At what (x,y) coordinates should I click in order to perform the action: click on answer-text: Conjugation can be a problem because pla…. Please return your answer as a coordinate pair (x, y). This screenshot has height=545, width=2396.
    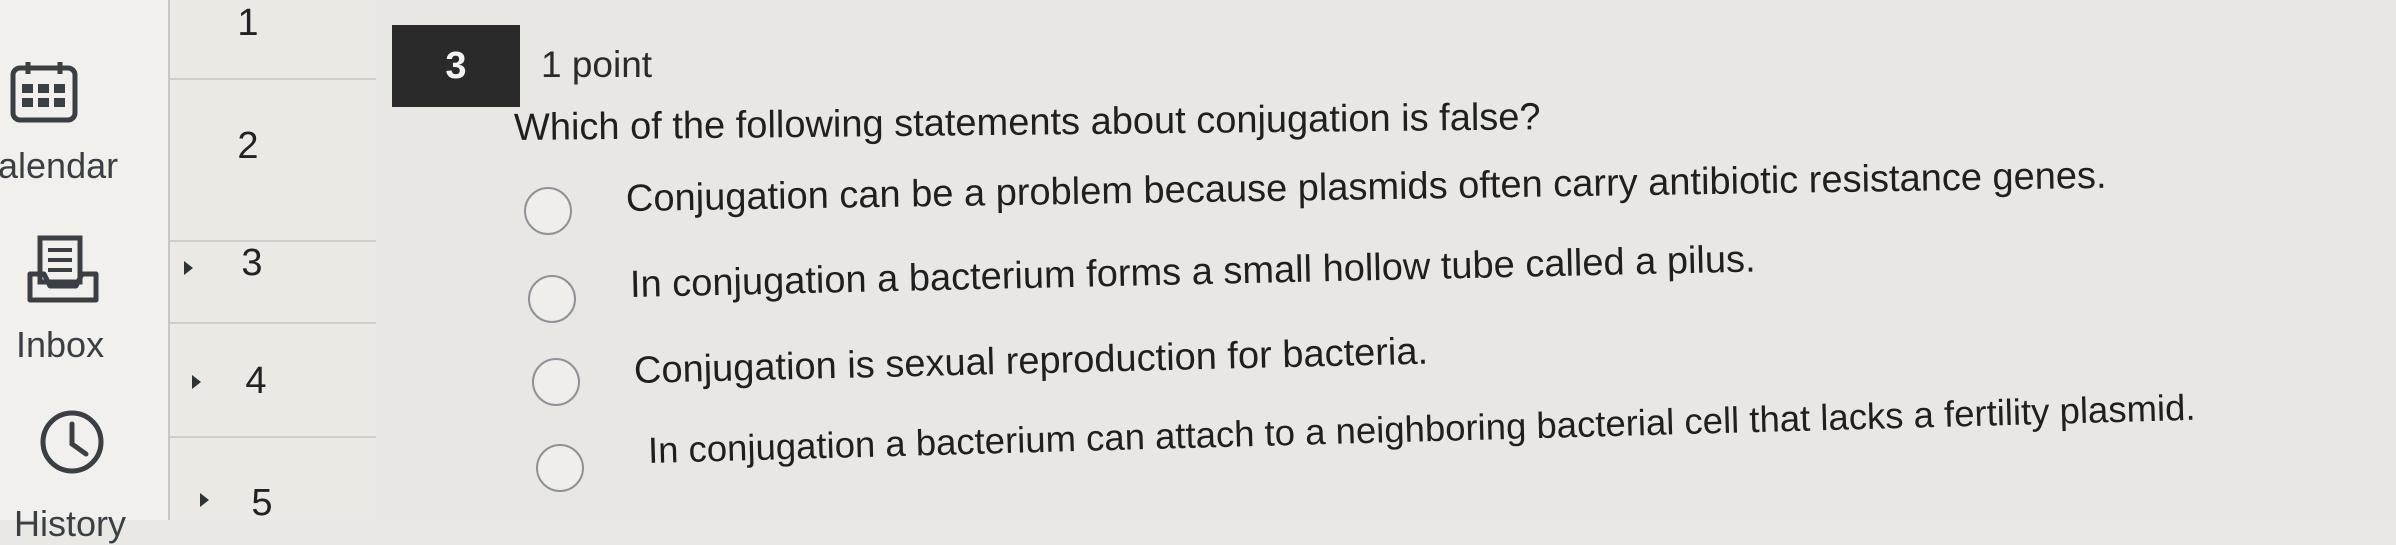
    Looking at the image, I should click on (1366, 187).